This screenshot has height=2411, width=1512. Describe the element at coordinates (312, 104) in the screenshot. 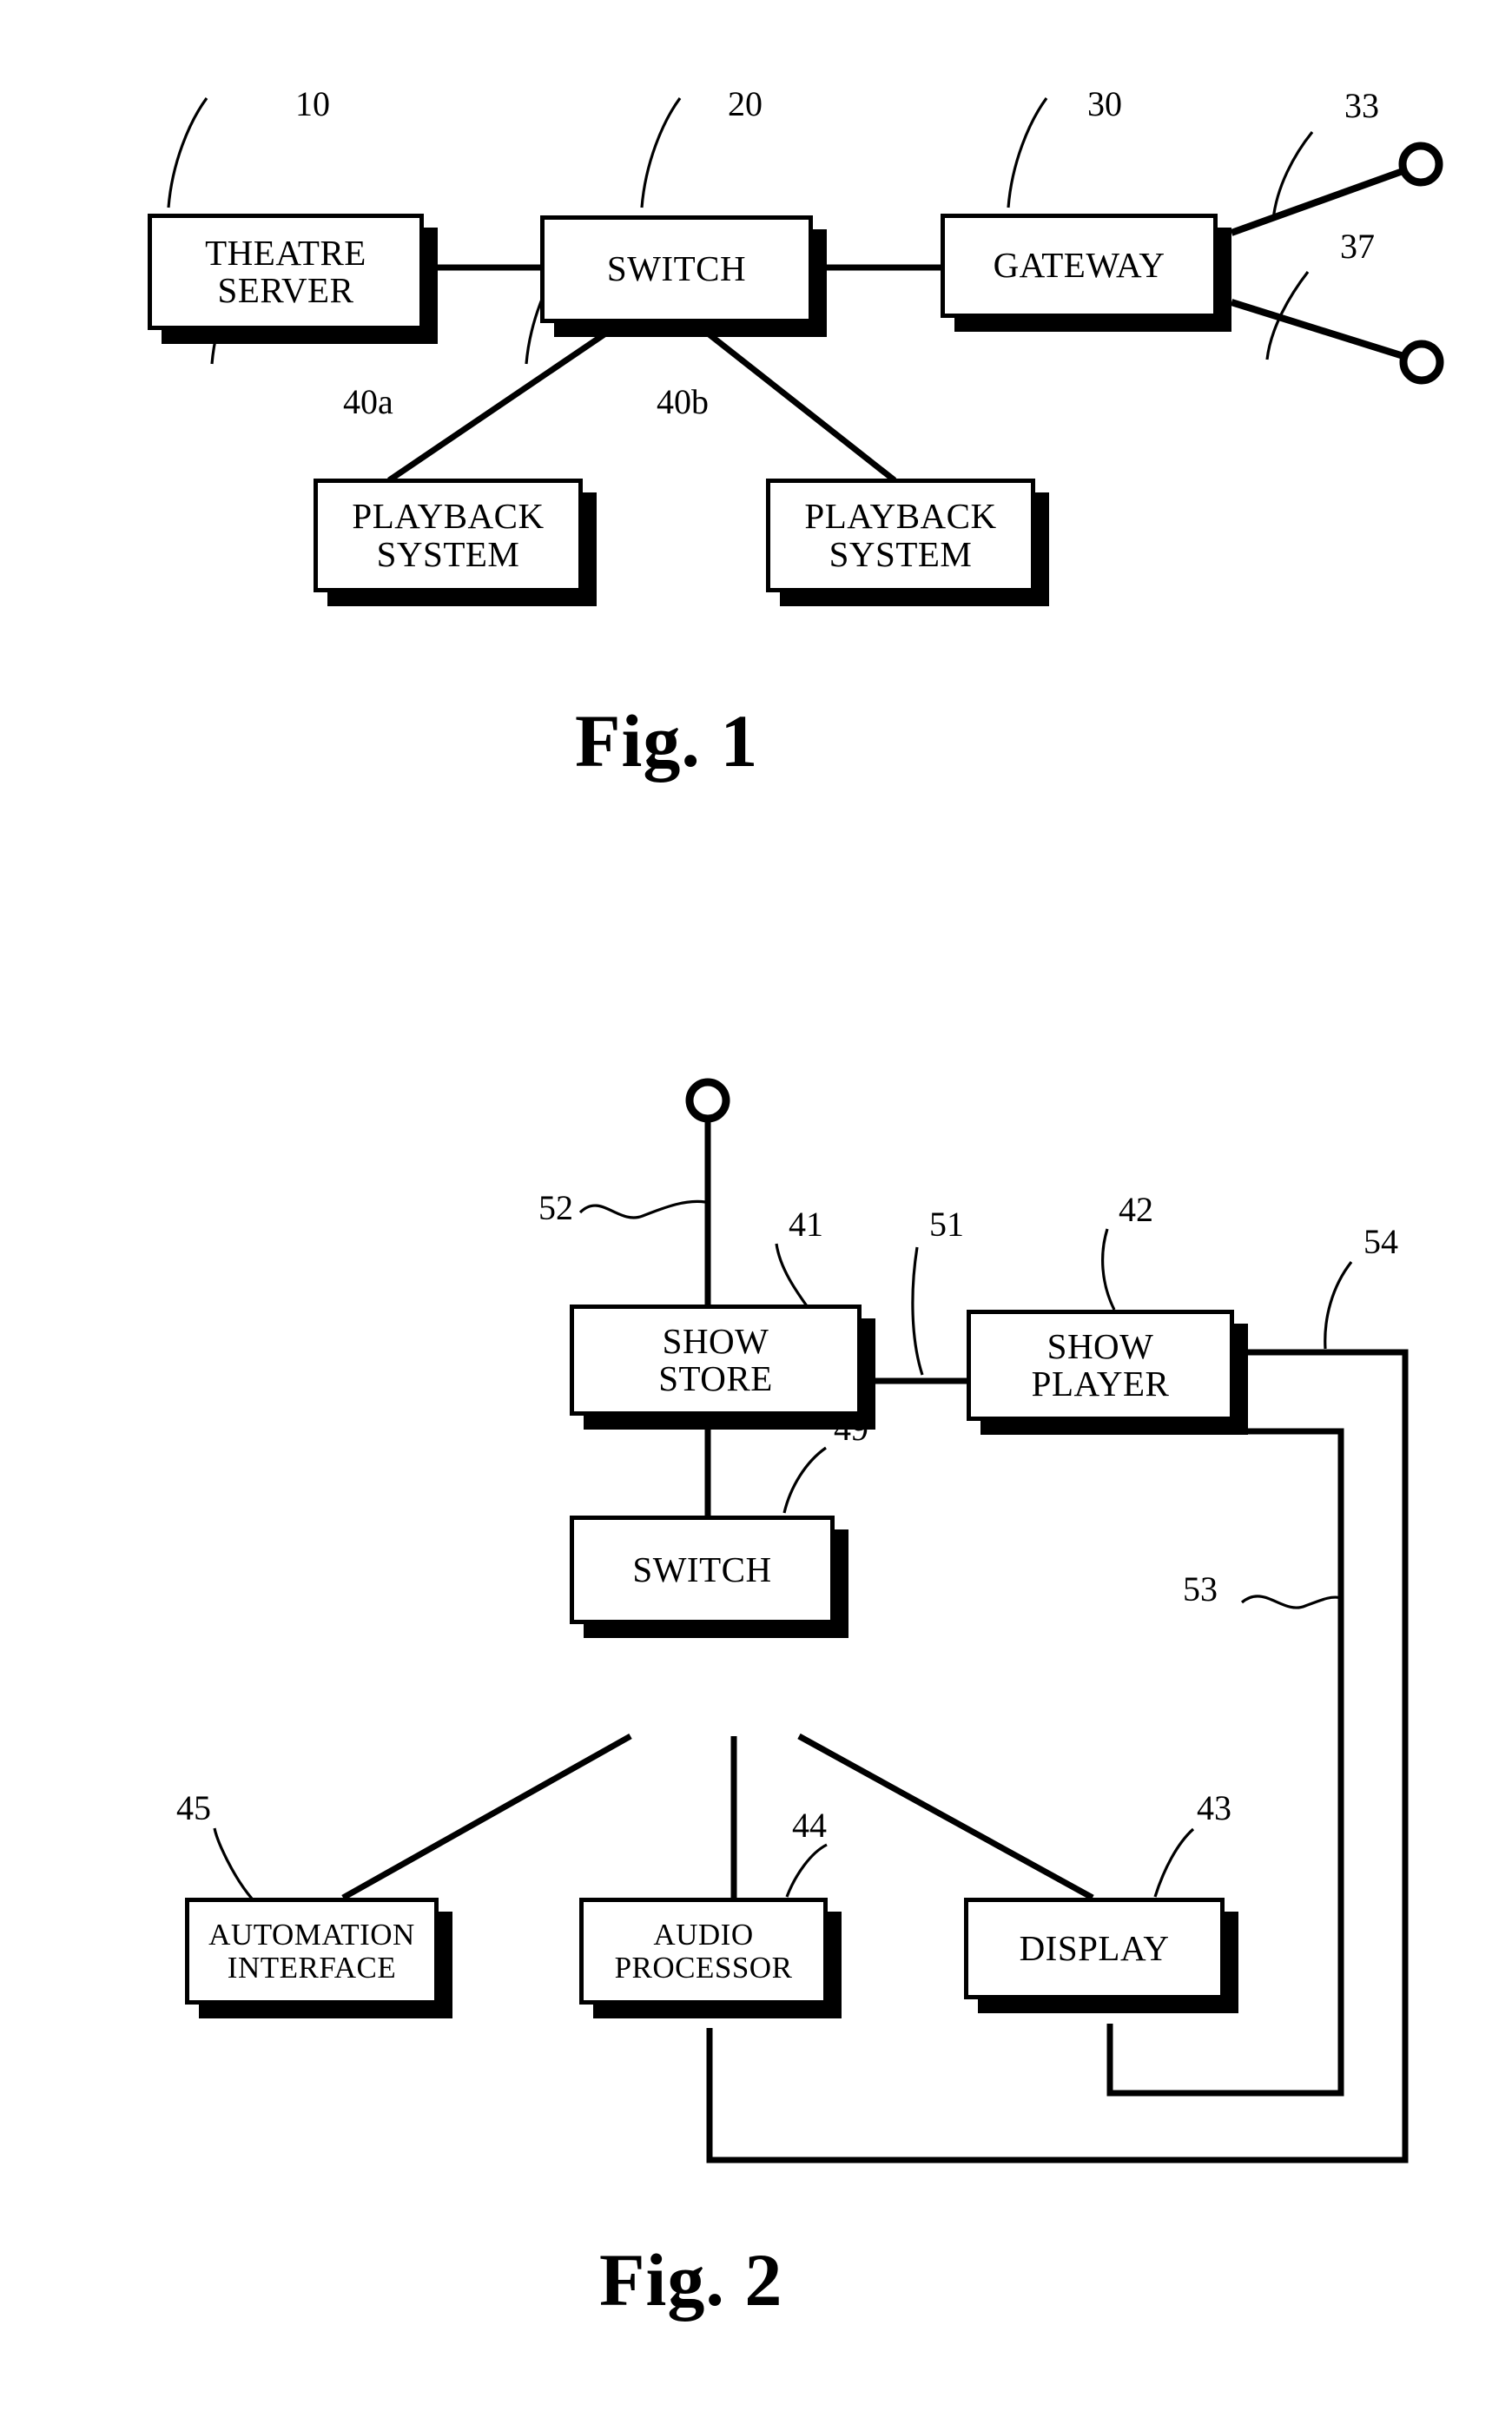

I see `ref-numeral-10: 10` at that location.